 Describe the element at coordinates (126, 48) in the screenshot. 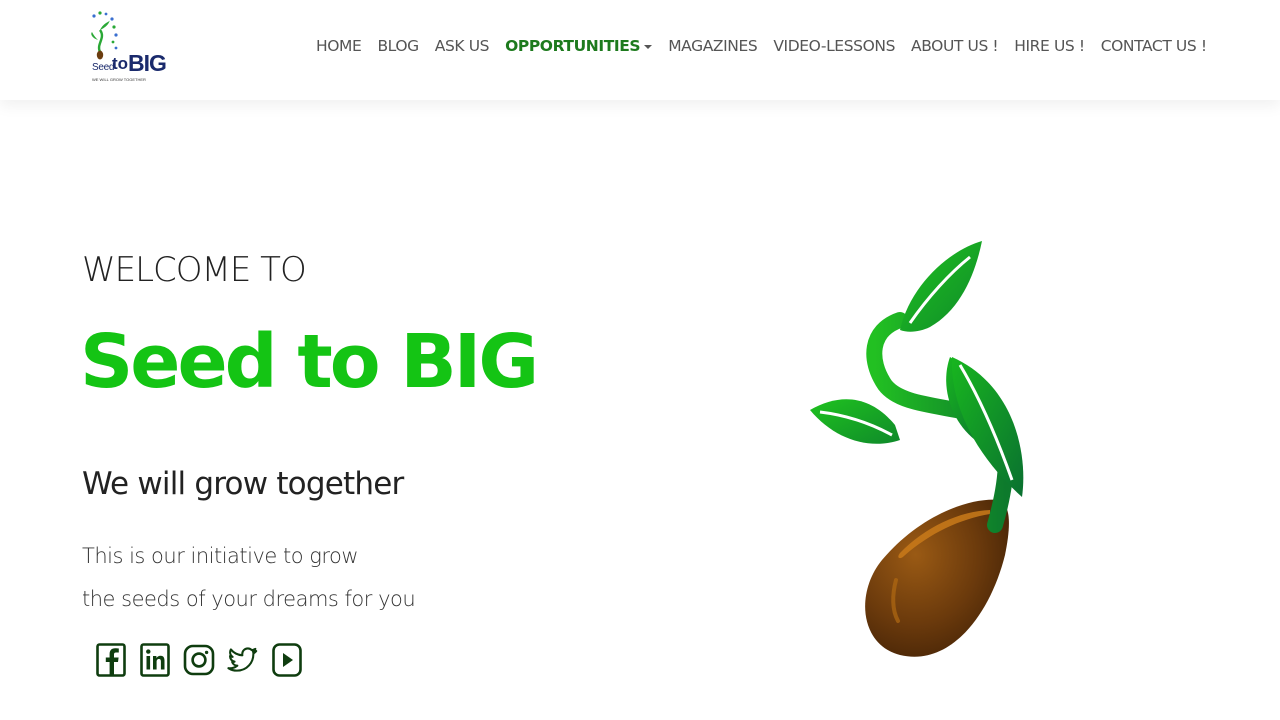

I see `site-logo: Seed to BIG WE WILL GROW TOGETHER` at that location.